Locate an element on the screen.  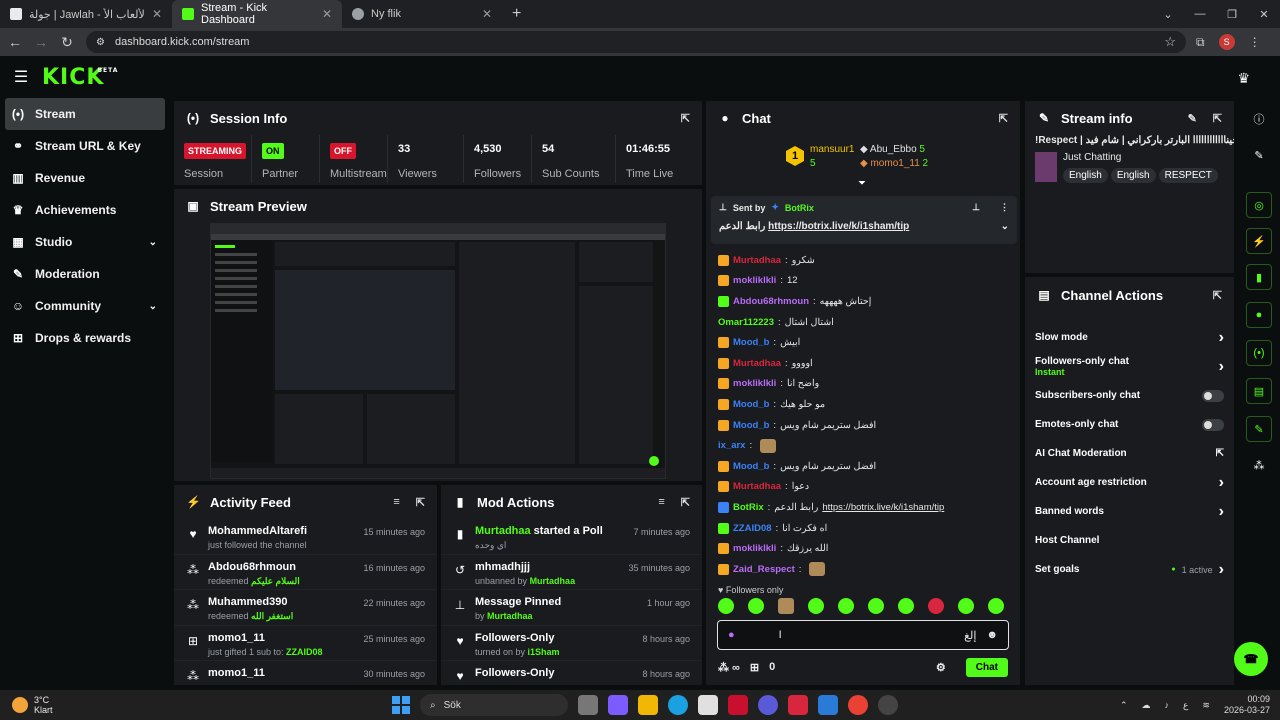
minimize-icon: — is located at coordinates (1200, 14).